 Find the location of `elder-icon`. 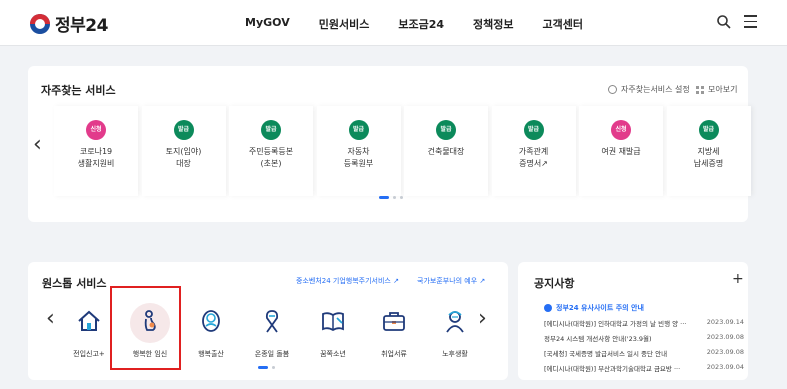

elder-icon is located at coordinates (455, 322).